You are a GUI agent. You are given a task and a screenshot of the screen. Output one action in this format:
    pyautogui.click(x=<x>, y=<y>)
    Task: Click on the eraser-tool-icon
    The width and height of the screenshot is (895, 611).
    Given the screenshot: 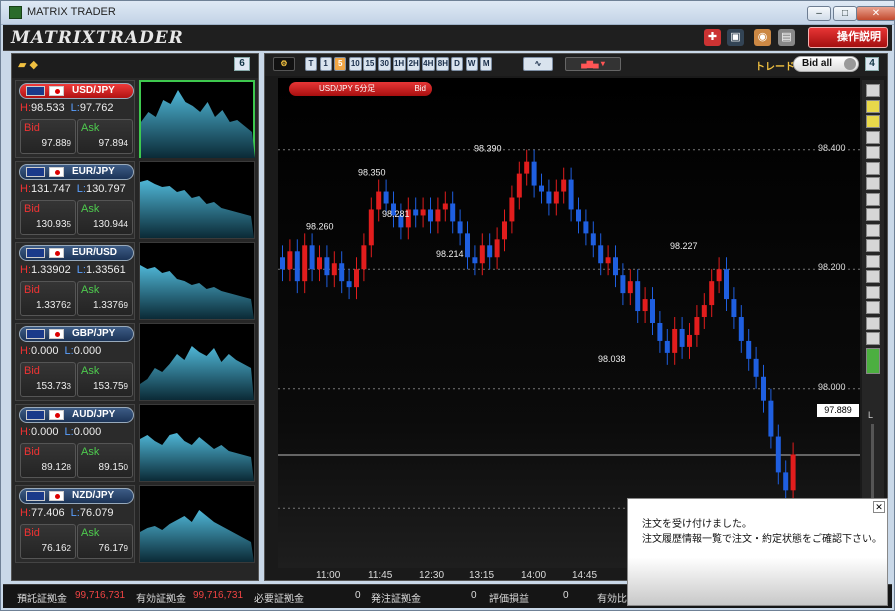 What is the action you would take?
    pyautogui.click(x=873, y=323)
    